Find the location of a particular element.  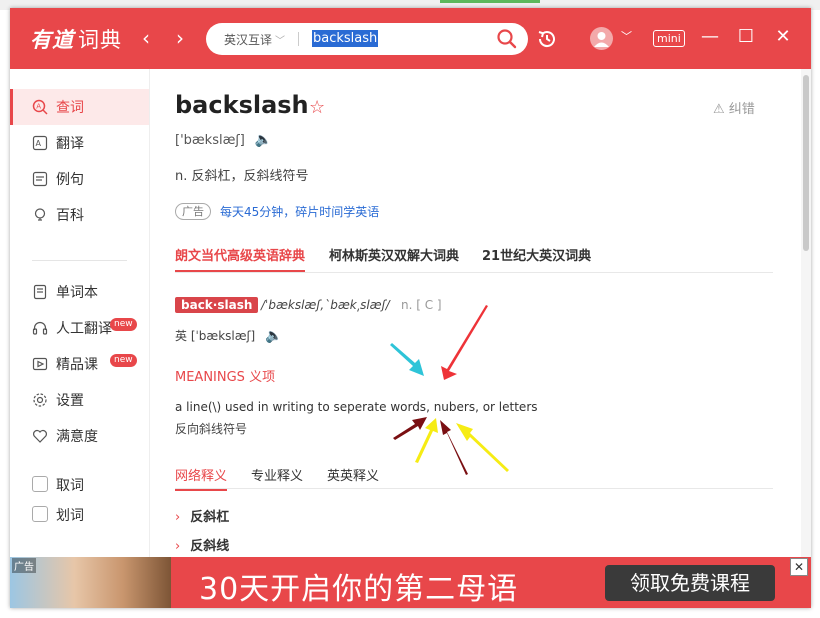

annotation-arrow-dark-red-left is located at coordinates (410, 428).